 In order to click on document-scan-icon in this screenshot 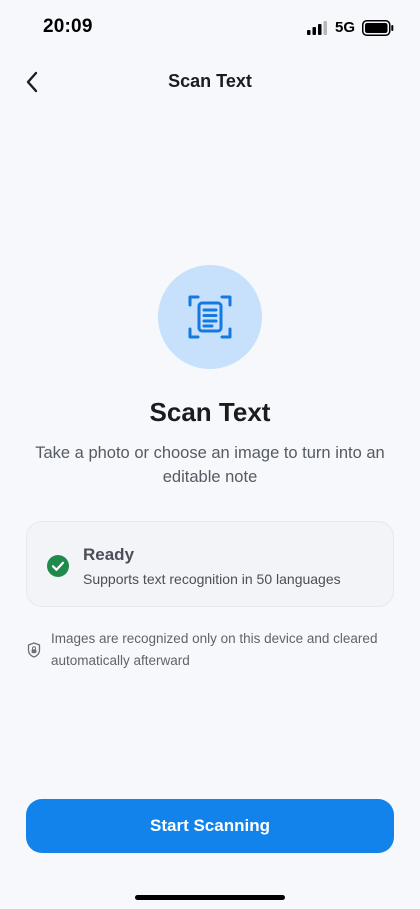, I will do `click(210, 317)`.